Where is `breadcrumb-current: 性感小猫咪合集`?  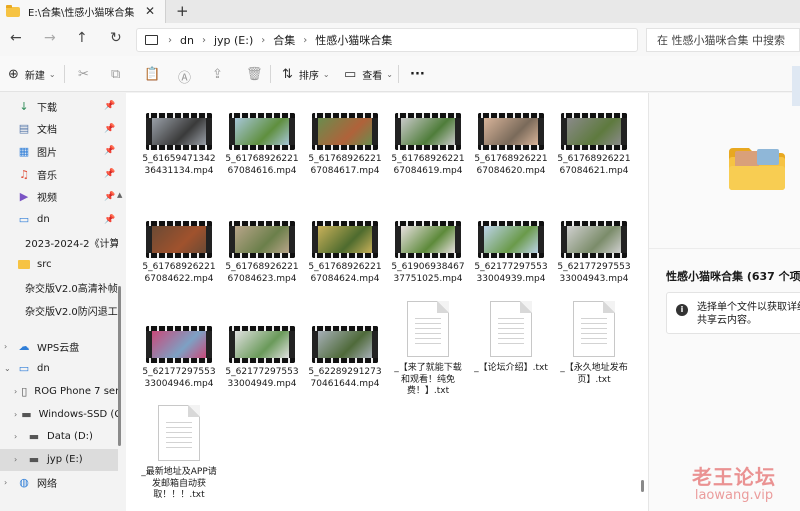
breadcrumb-current: 性感小猫咪合集 is located at coordinates (353, 40).